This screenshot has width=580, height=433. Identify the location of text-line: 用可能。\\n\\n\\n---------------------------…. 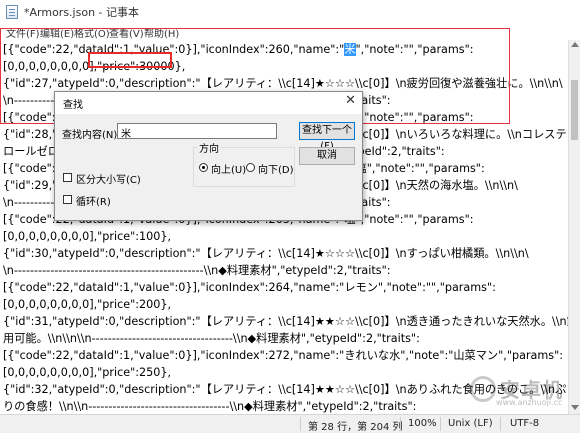
(211, 338).